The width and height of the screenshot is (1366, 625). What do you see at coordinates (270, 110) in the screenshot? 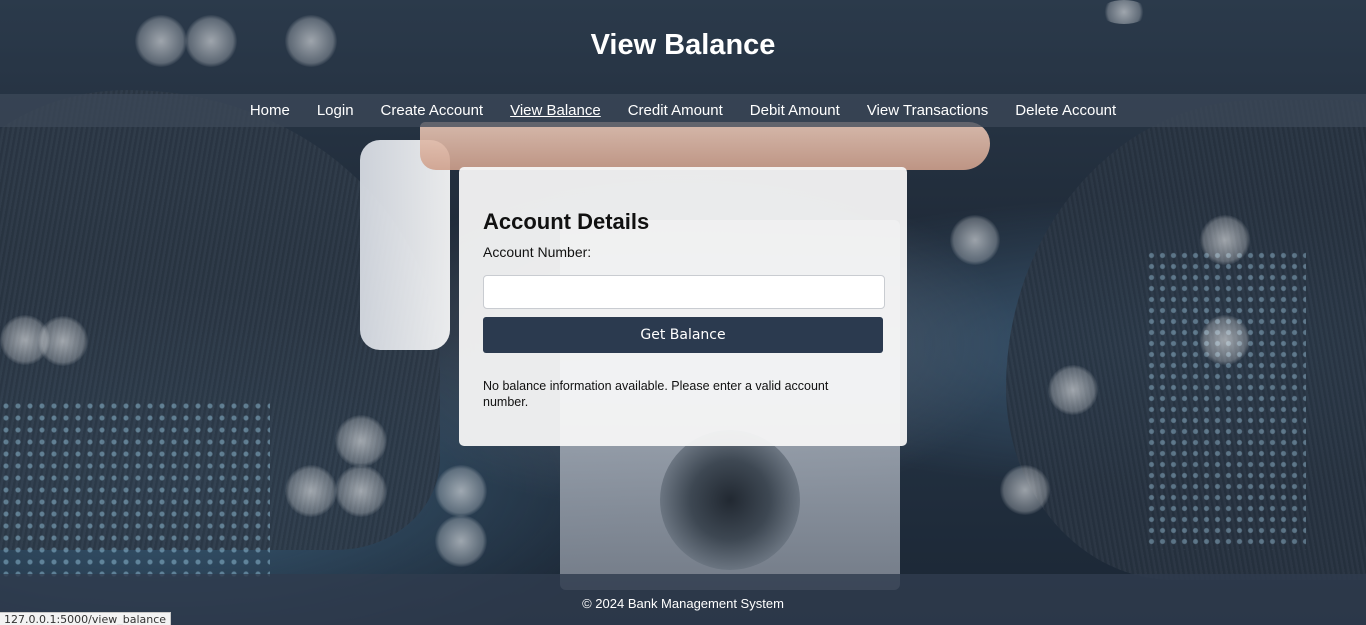
I see `nav-item-home: Home` at bounding box center [270, 110].